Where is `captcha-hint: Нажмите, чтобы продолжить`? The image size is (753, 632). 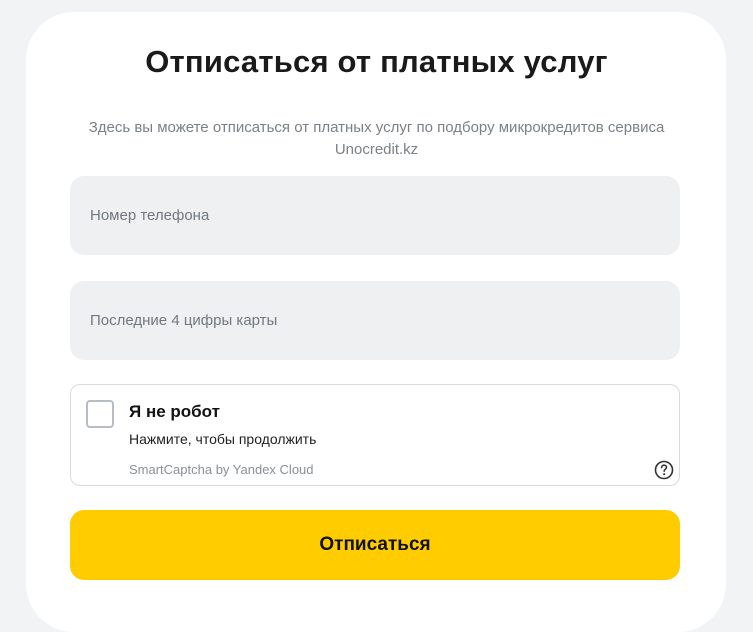 captcha-hint: Нажмите, чтобы продолжить is located at coordinates (223, 439).